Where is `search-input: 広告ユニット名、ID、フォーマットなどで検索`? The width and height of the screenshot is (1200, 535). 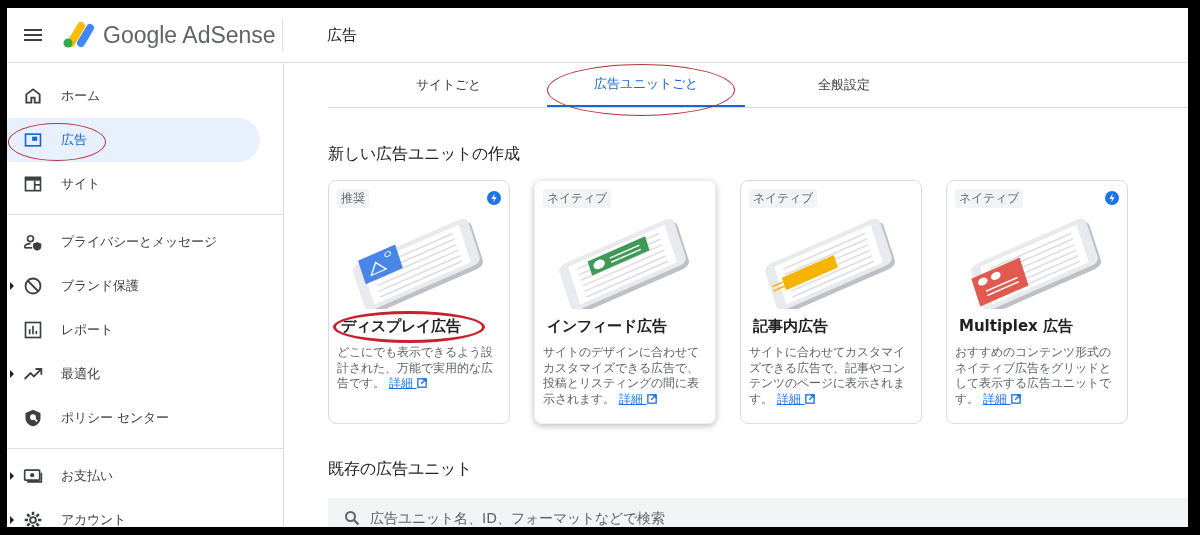 search-input: 広告ユニット名、ID、フォーマットなどで検索 is located at coordinates (778, 518).